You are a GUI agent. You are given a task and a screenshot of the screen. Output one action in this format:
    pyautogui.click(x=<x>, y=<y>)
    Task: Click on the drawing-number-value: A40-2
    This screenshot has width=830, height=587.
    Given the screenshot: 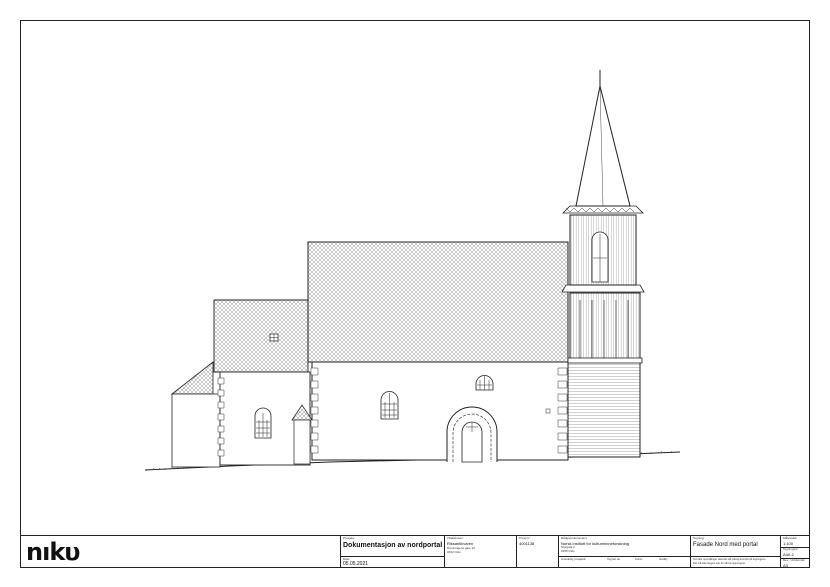 What is the action you would take?
    pyautogui.click(x=788, y=554)
    